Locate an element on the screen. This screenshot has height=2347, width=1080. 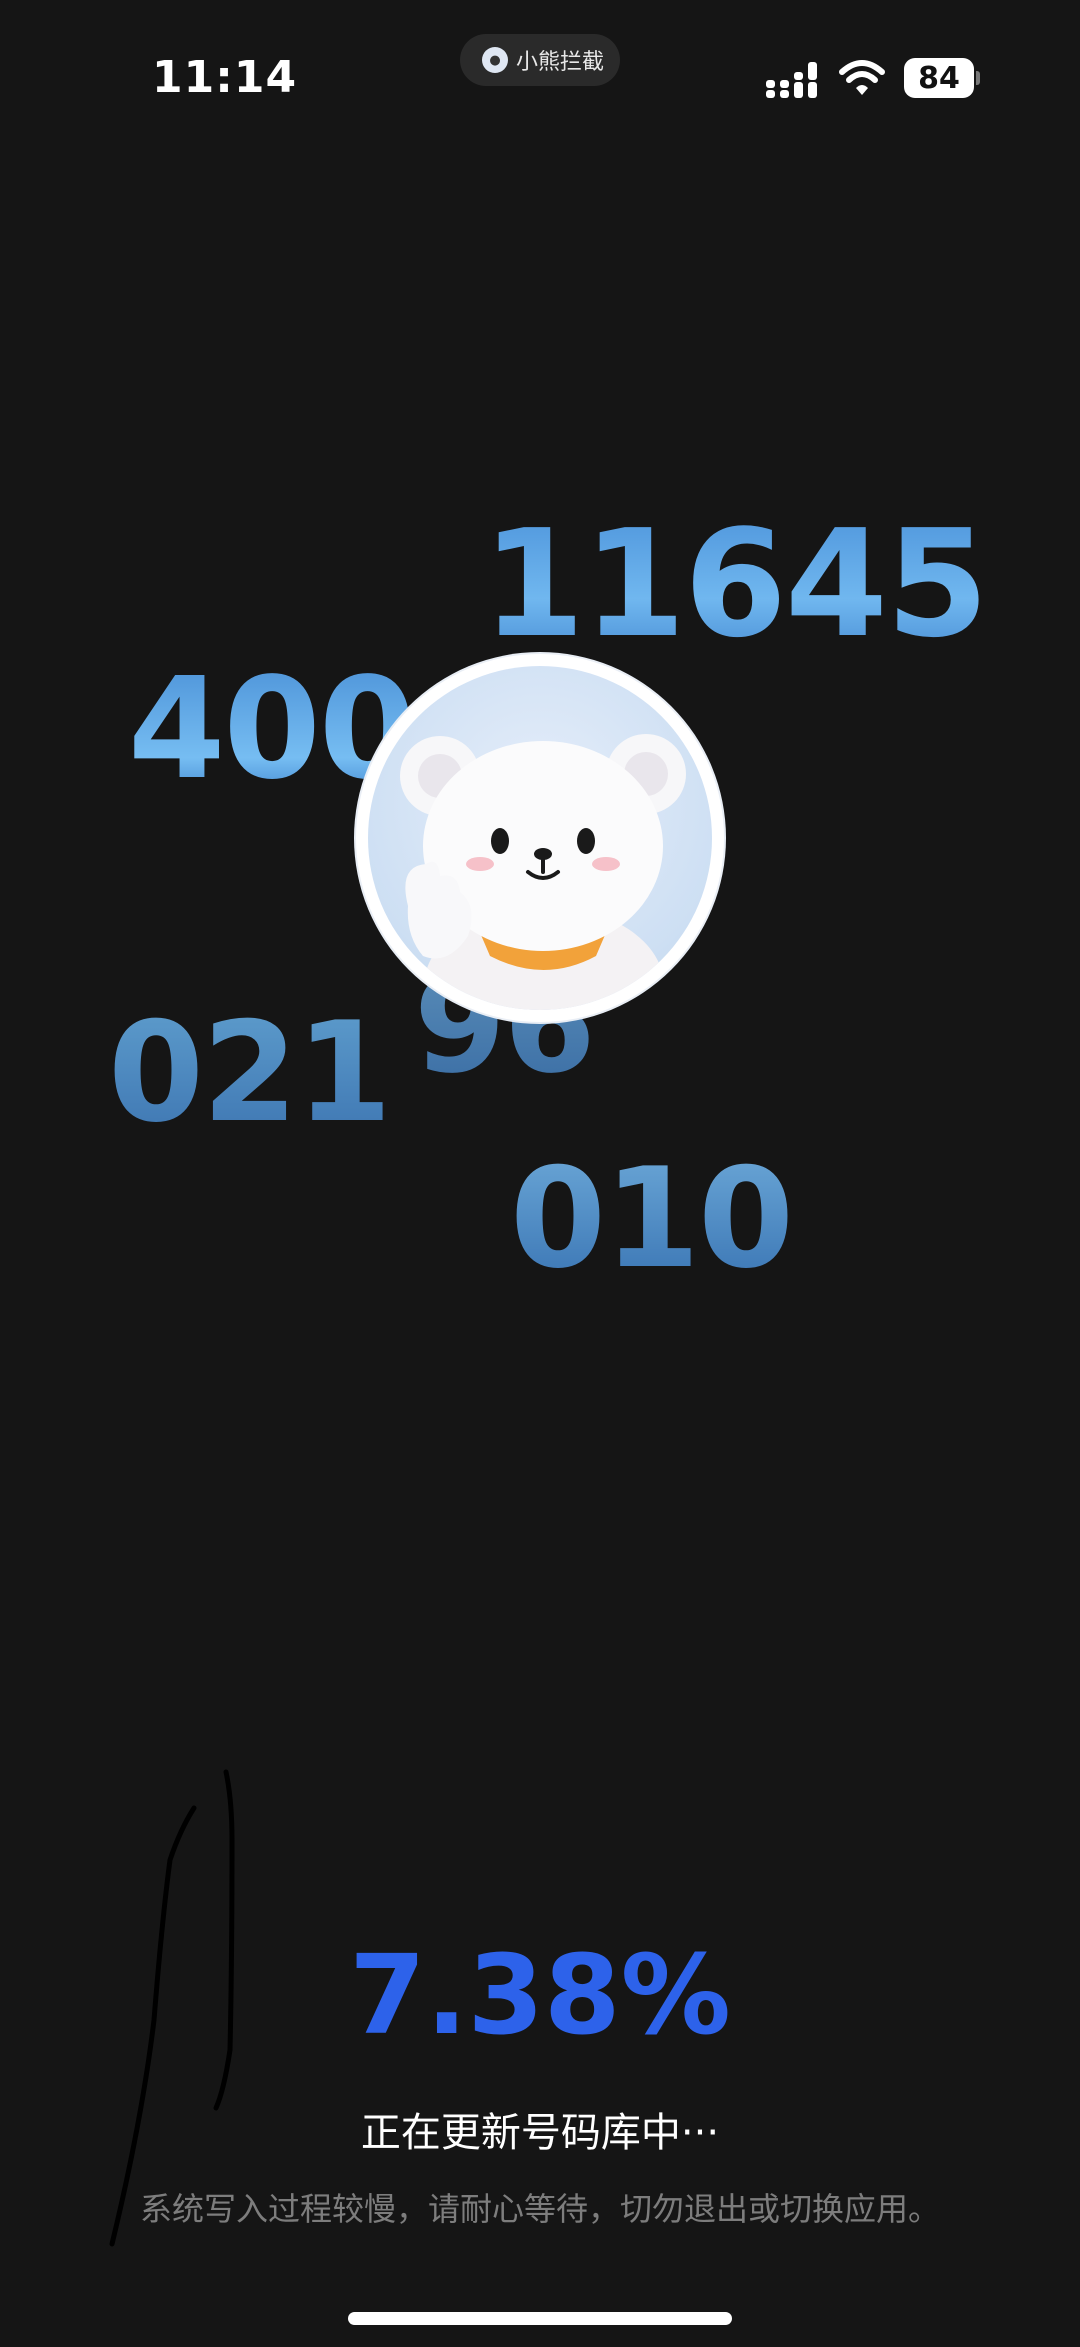
mascot-avatar is located at coordinates (540, 838).